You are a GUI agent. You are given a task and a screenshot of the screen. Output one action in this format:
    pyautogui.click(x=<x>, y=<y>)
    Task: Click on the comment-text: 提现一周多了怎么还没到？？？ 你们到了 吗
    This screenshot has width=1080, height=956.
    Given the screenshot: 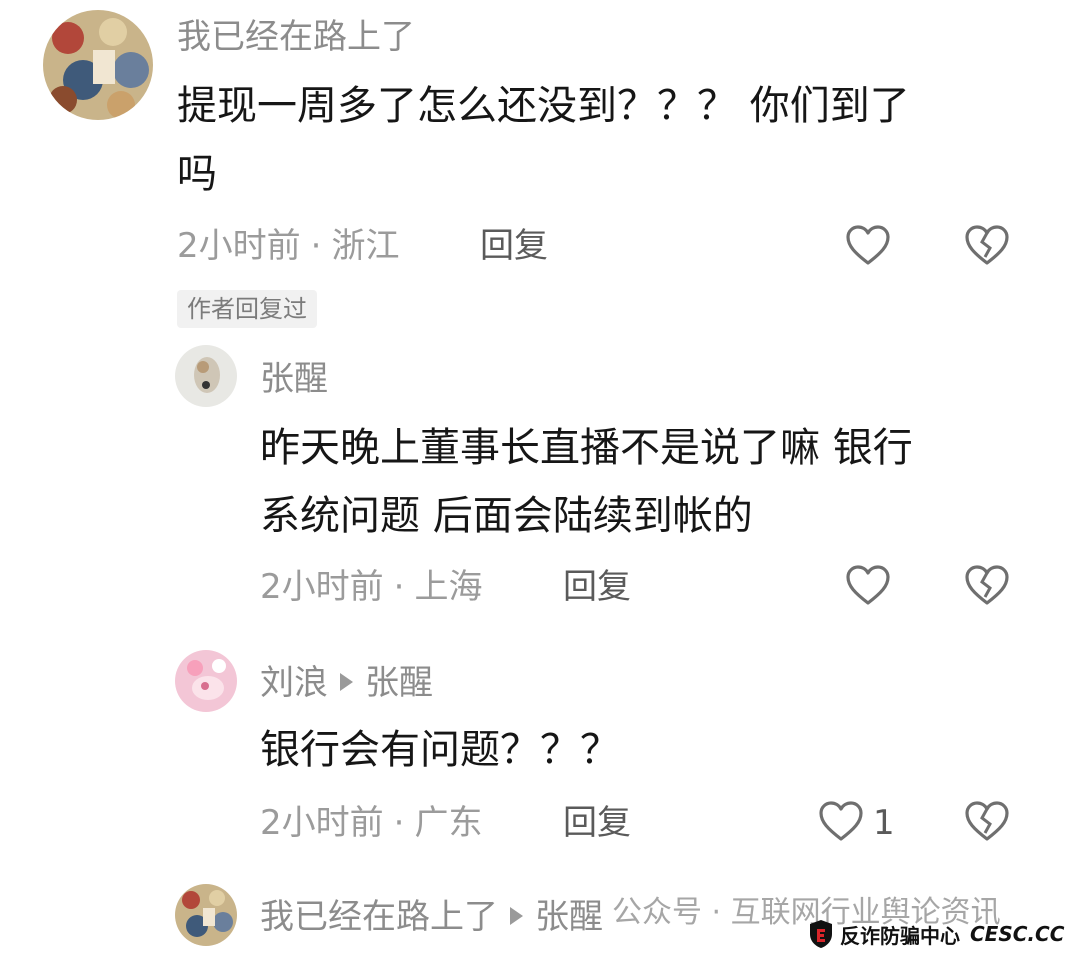 What is the action you would take?
    pyautogui.click(x=543, y=140)
    